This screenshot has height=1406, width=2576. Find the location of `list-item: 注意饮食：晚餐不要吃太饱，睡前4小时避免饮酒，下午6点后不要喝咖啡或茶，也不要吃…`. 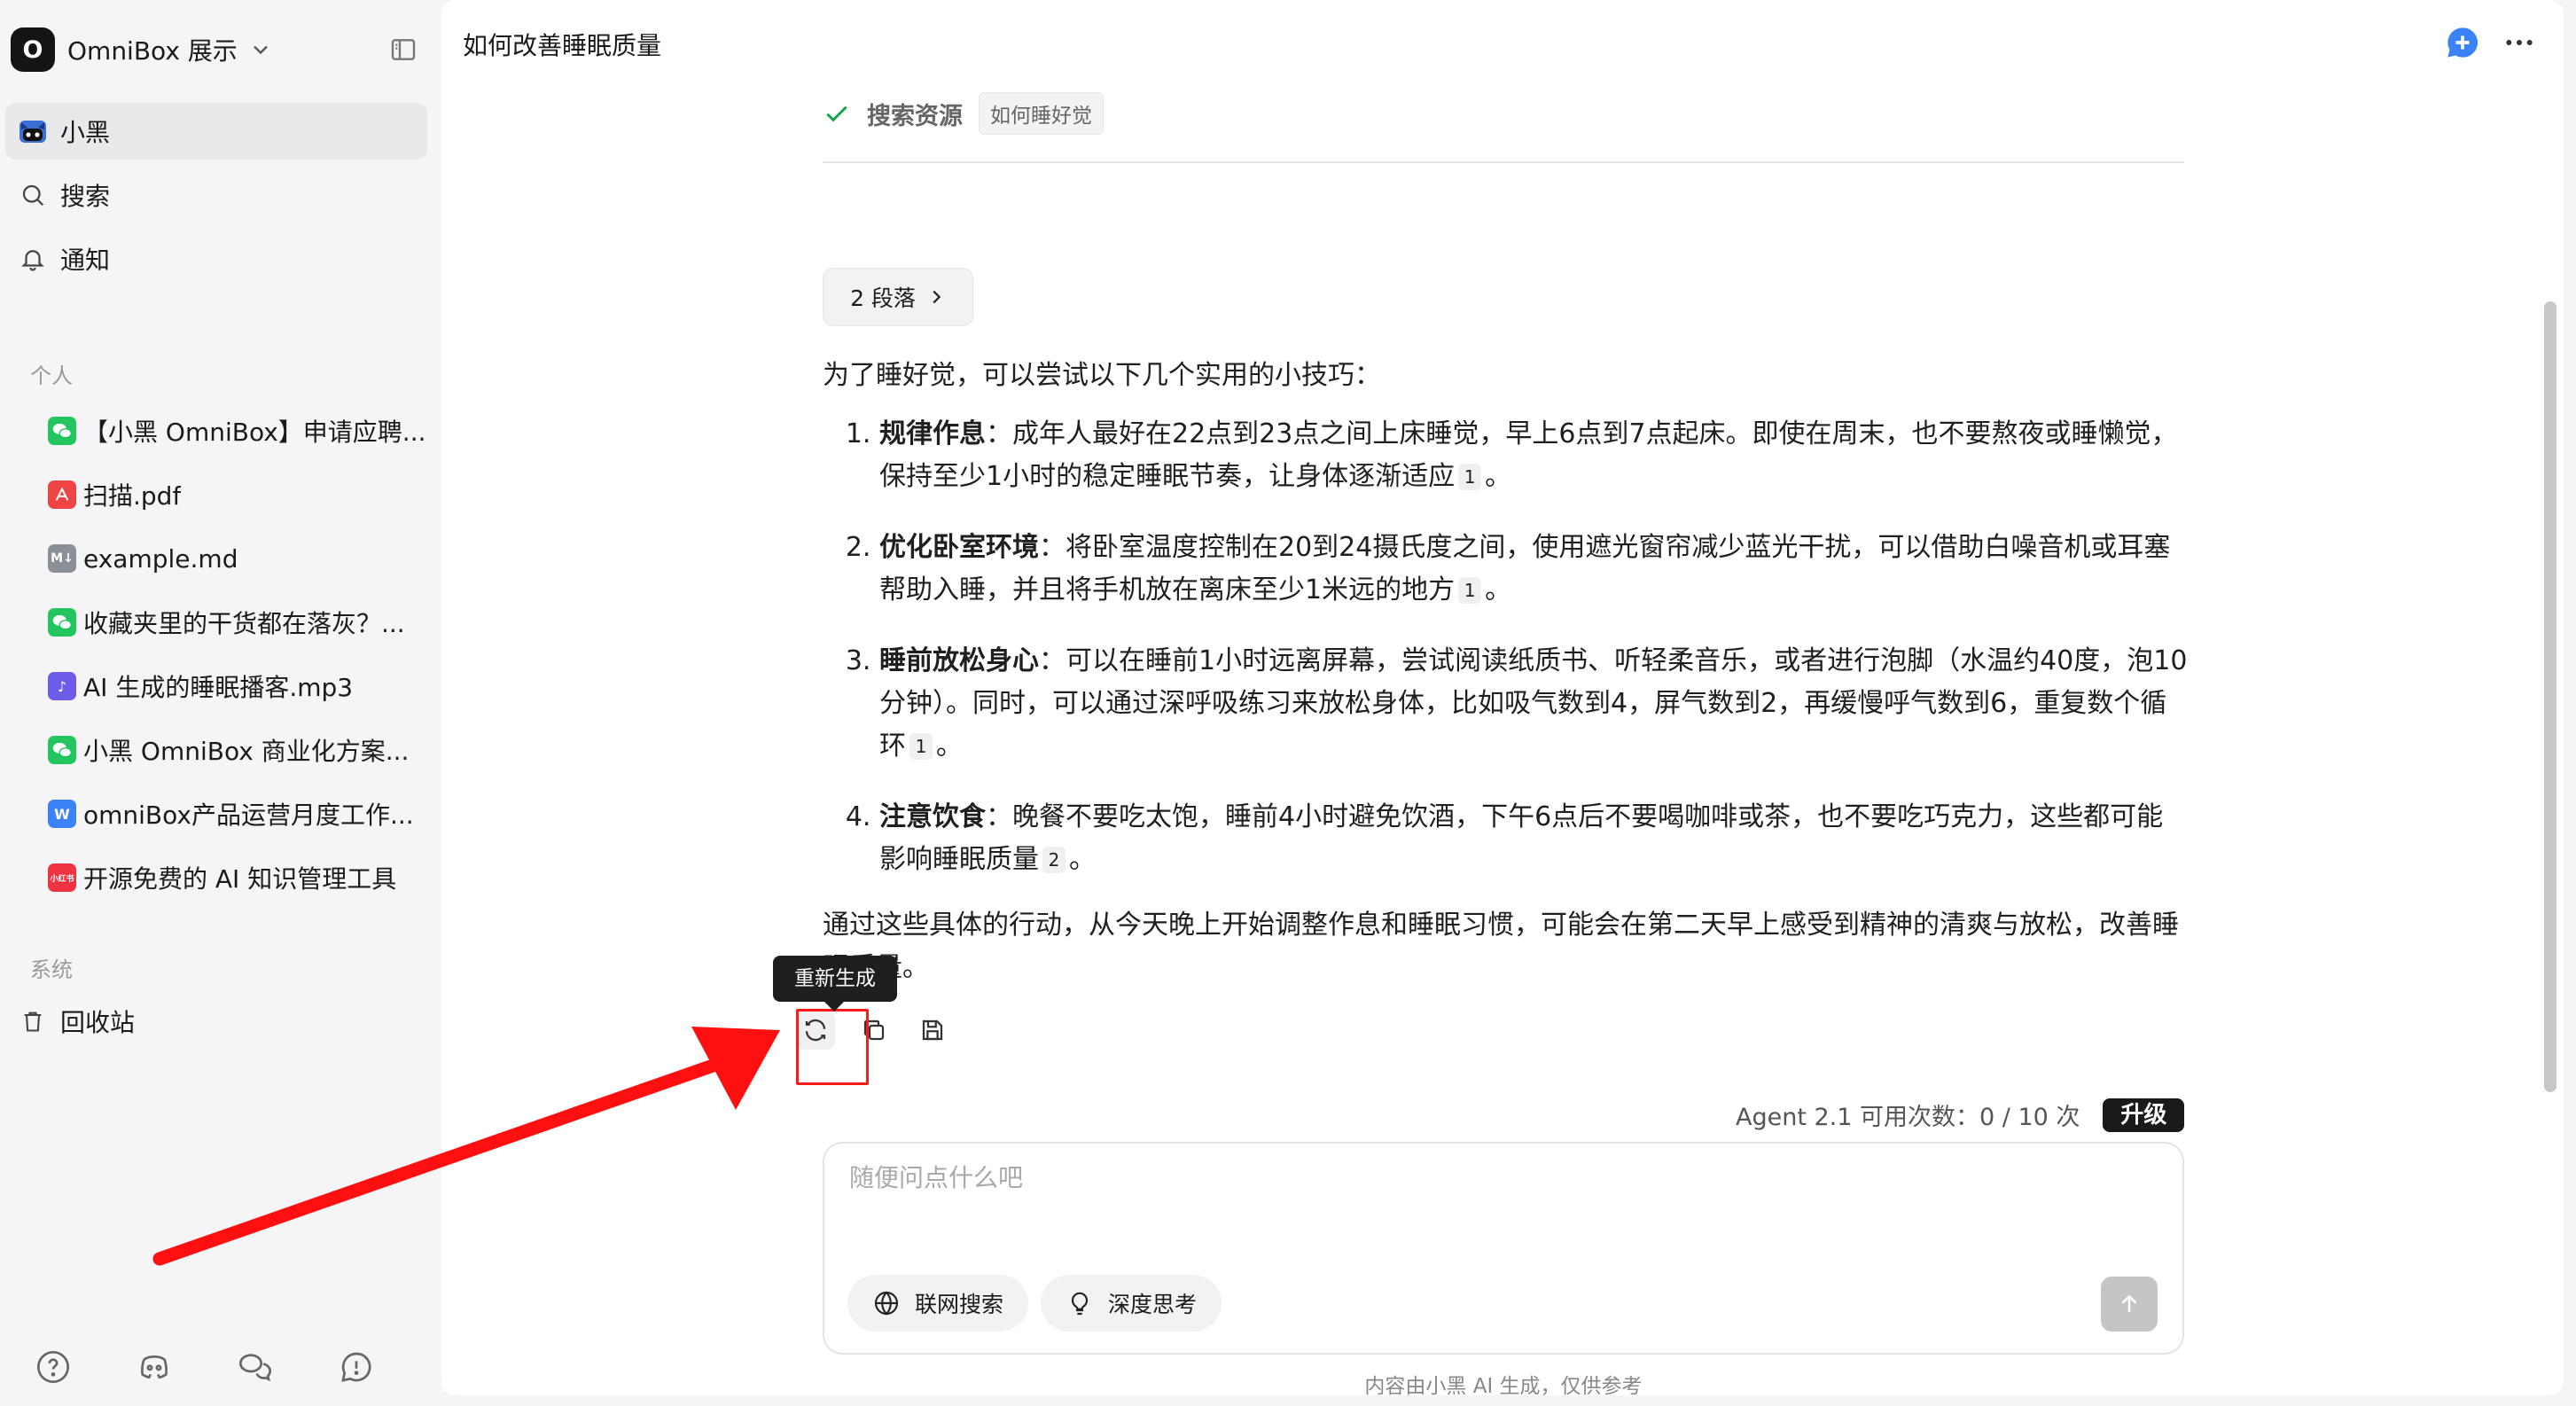

list-item: 注意饮食：晚餐不要吃太饱，睡前4小时避免饮酒，下午6点后不要喝咖啡或茶，也不要吃… is located at coordinates (1533, 838).